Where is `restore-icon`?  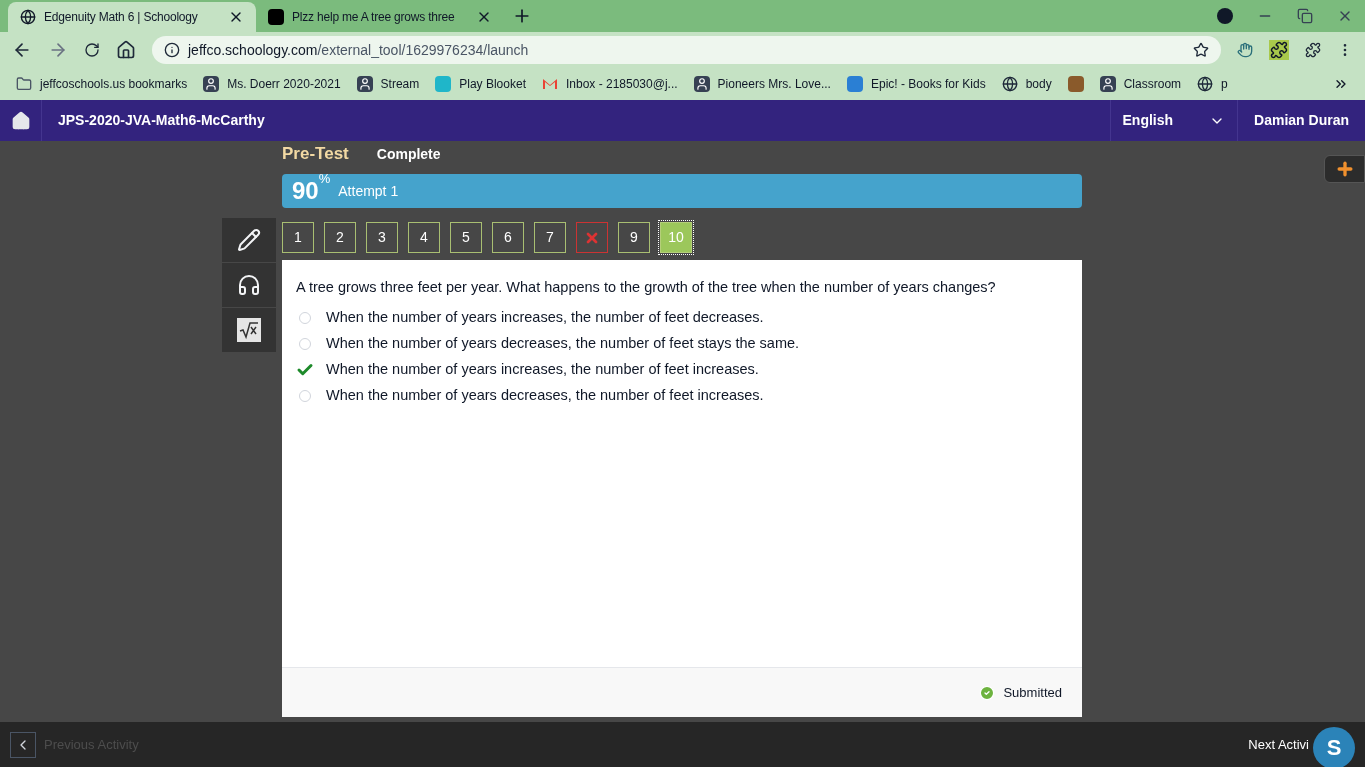
restore-icon is located at coordinates (1305, 16).